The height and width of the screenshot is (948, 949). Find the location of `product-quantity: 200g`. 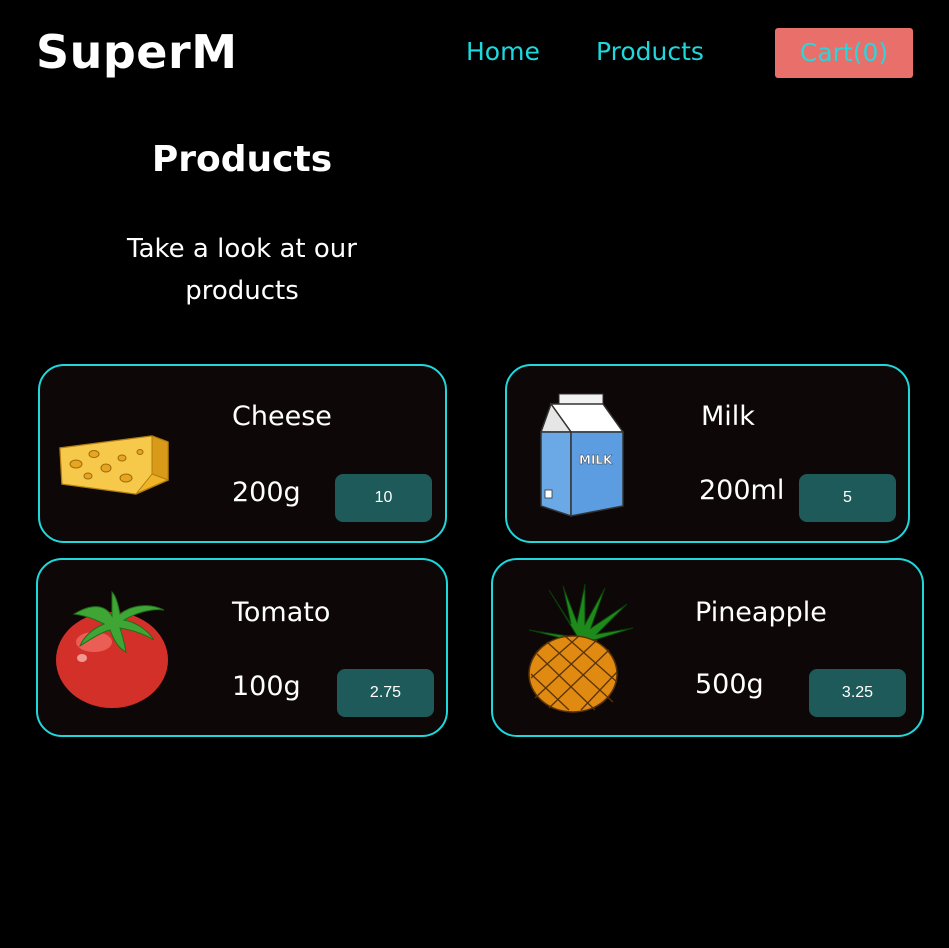

product-quantity: 200g is located at coordinates (266, 492).